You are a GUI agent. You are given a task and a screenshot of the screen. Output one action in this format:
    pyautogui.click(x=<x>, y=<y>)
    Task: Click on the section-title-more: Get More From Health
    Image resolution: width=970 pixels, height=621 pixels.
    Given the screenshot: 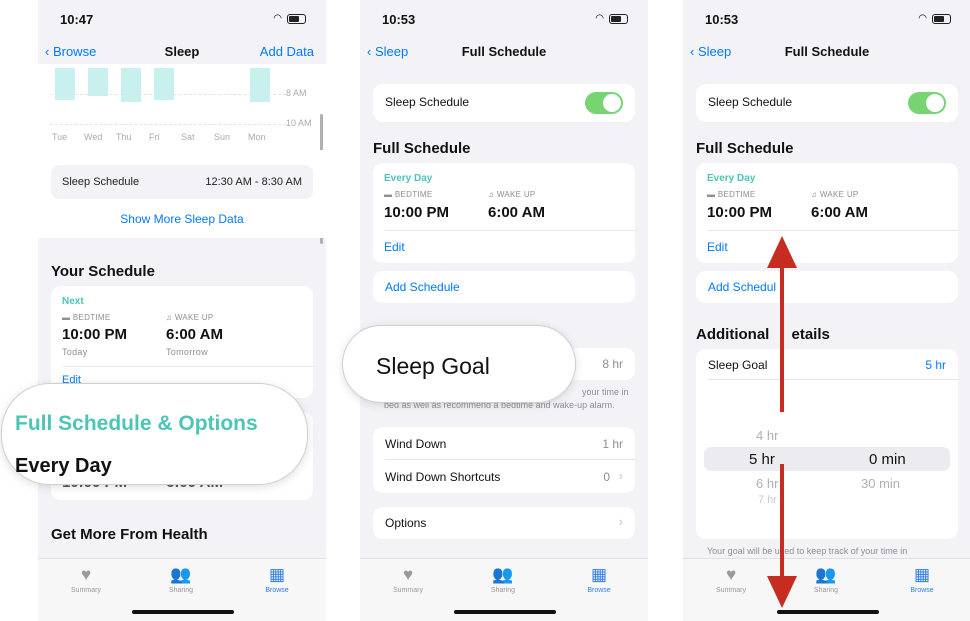 What is the action you would take?
    pyautogui.click(x=129, y=534)
    